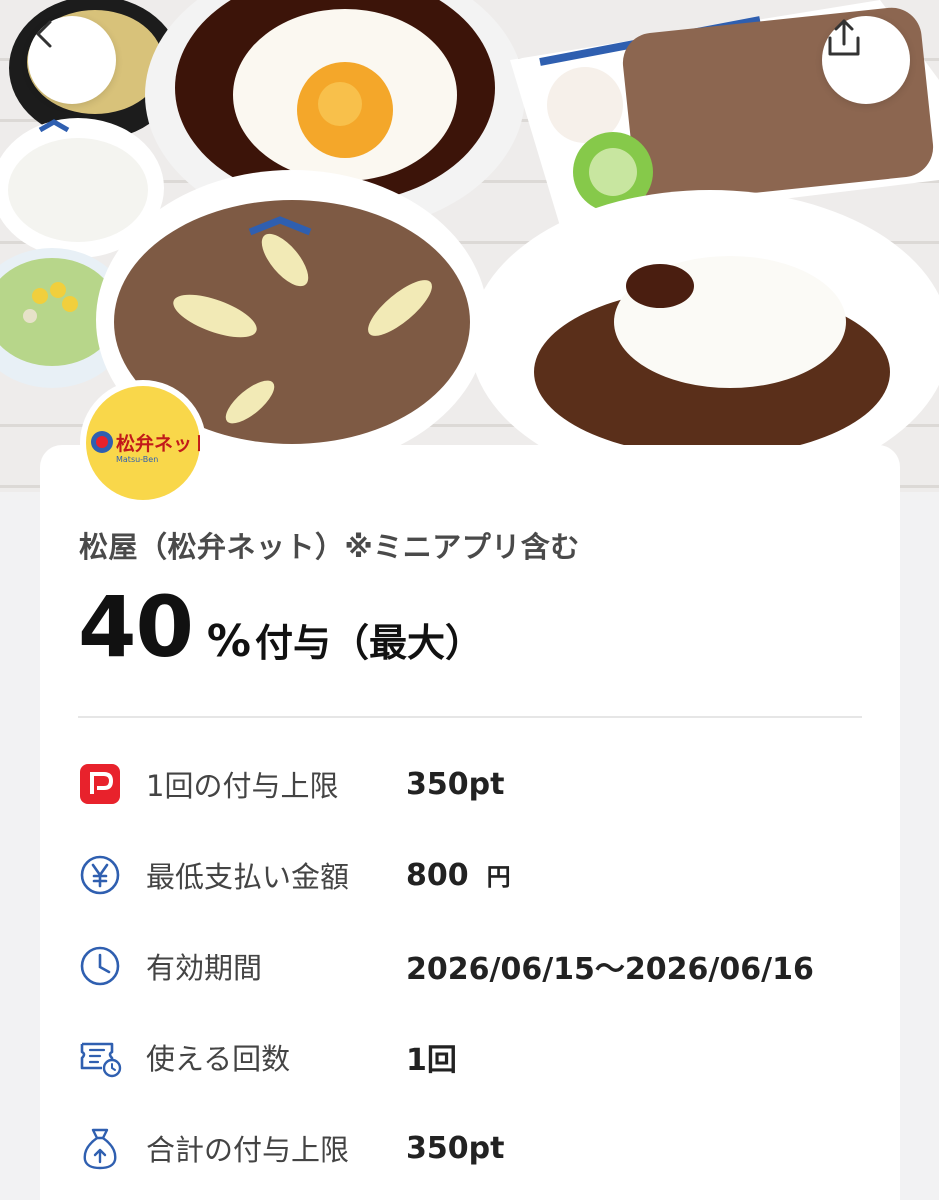 The width and height of the screenshot is (939, 1200). I want to click on yen-icon, so click(100, 875).